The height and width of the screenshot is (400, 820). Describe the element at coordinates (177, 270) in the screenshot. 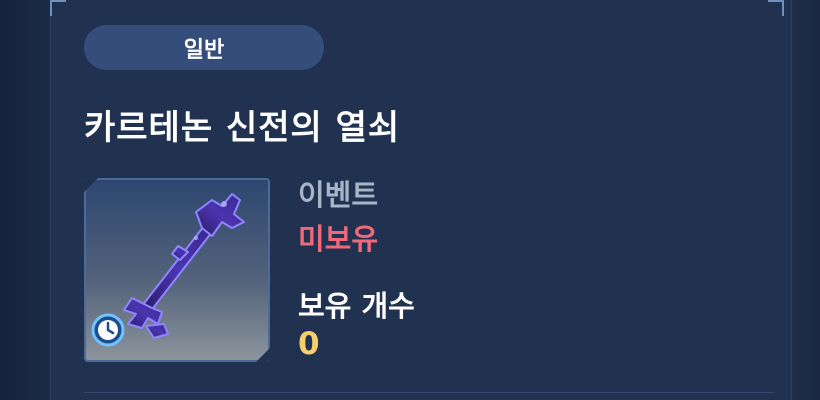

I see `item-icon-frame` at that location.